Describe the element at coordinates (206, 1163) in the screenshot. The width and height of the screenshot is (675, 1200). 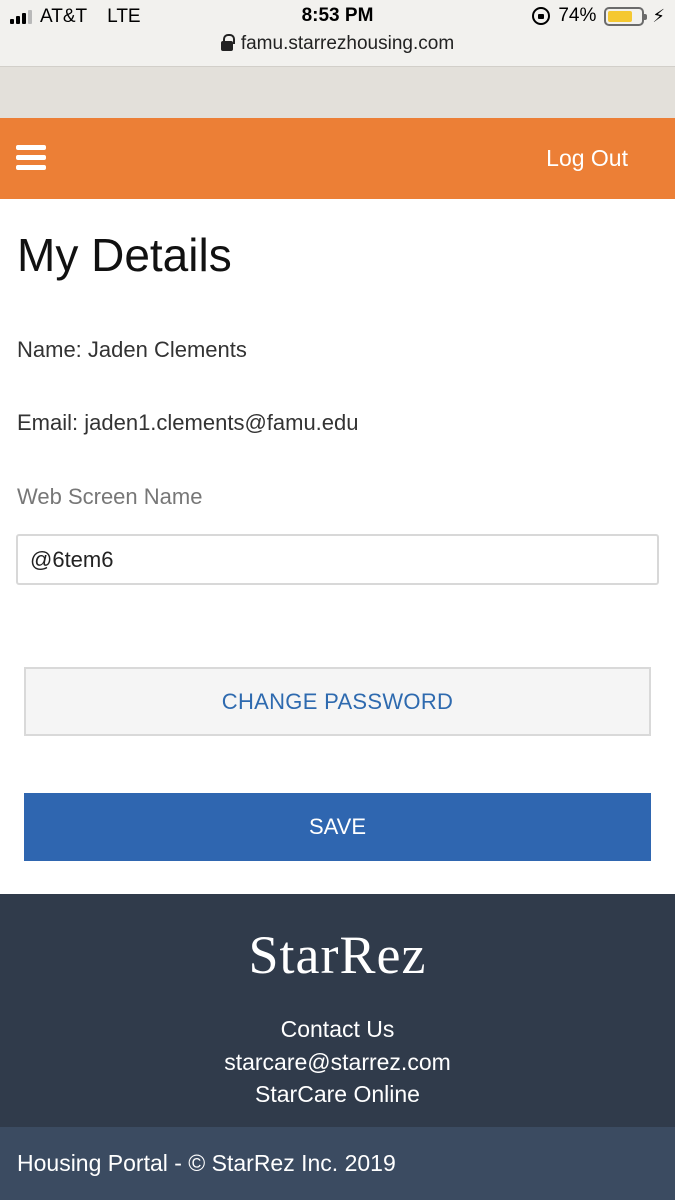
I see `copyright-text: Housing Portal - © StarRez Inc. 2019` at that location.